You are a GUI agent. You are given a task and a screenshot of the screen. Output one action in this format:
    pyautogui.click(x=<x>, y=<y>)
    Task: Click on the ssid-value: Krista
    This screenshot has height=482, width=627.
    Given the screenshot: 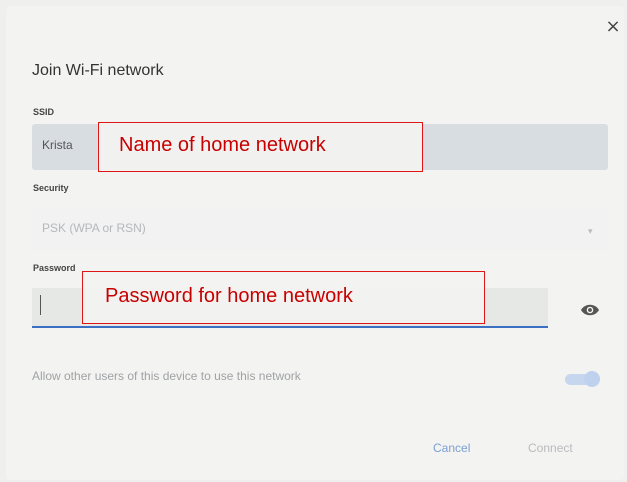 What is the action you would take?
    pyautogui.click(x=57, y=145)
    